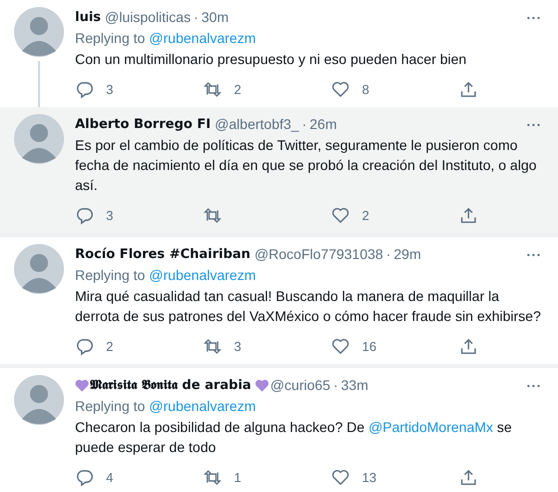 Image resolution: width=558 pixels, height=492 pixels. I want to click on tweet-text: Checaron la posibilidad de alguna hackeo? De @PartidoMorenaMx se puede esperar de todo, so click(294, 437).